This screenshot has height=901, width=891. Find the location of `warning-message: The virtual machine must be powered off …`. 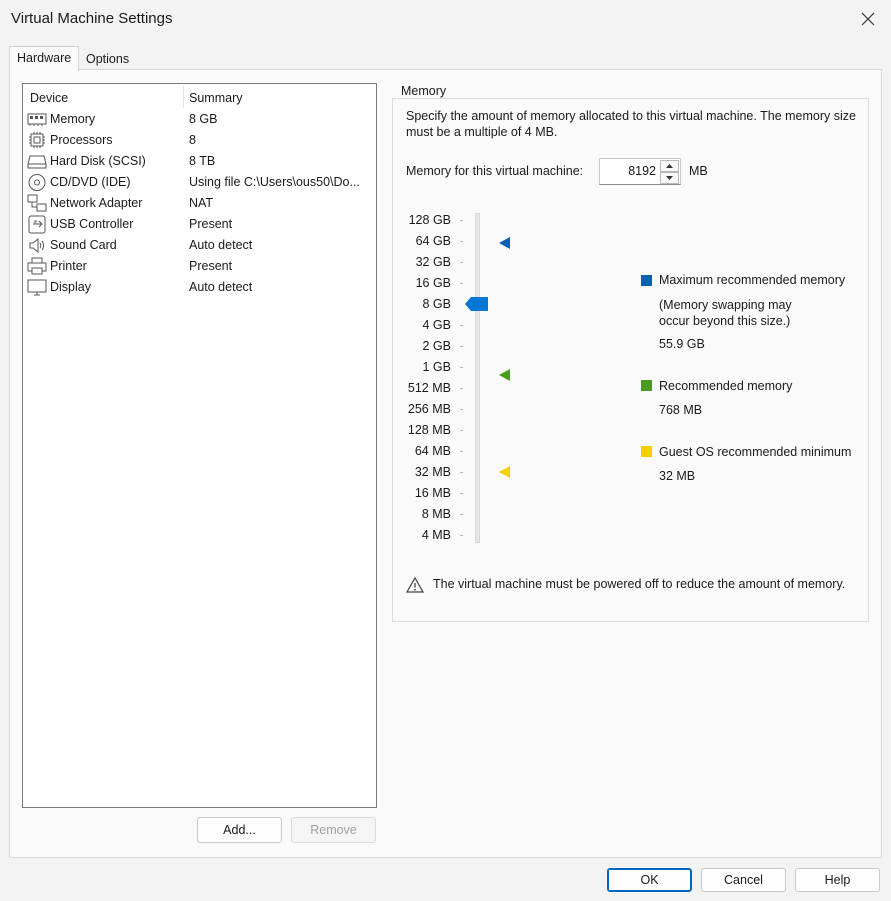

warning-message: The virtual machine must be powered off … is located at coordinates (639, 584).